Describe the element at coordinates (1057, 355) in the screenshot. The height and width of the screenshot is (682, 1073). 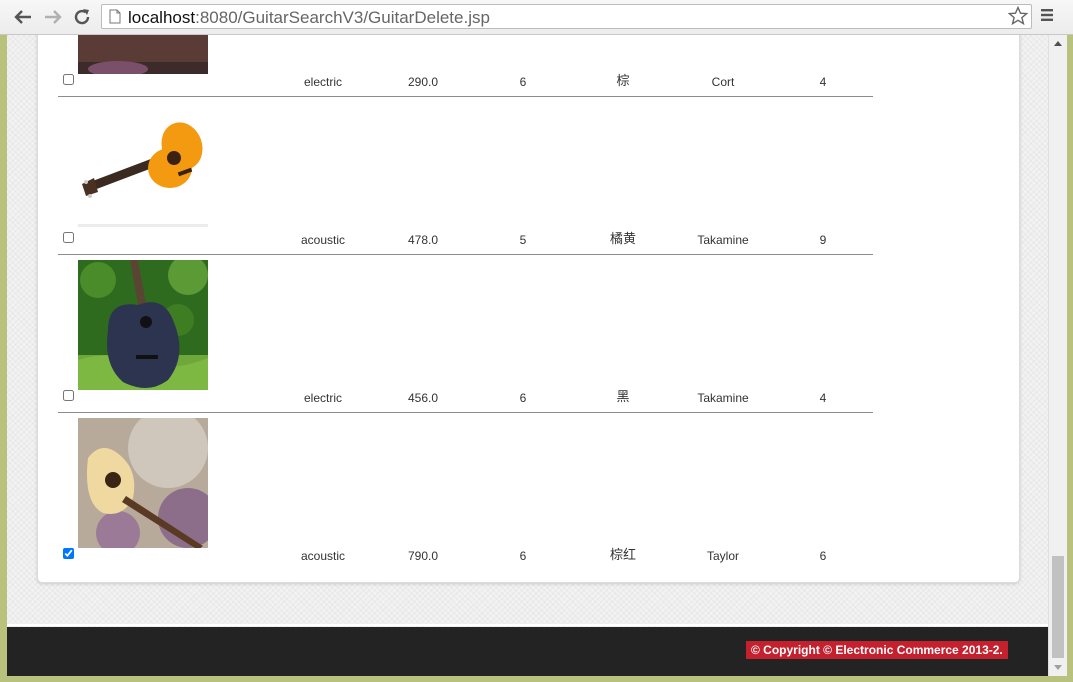
I see `vertical-scrollbar` at that location.